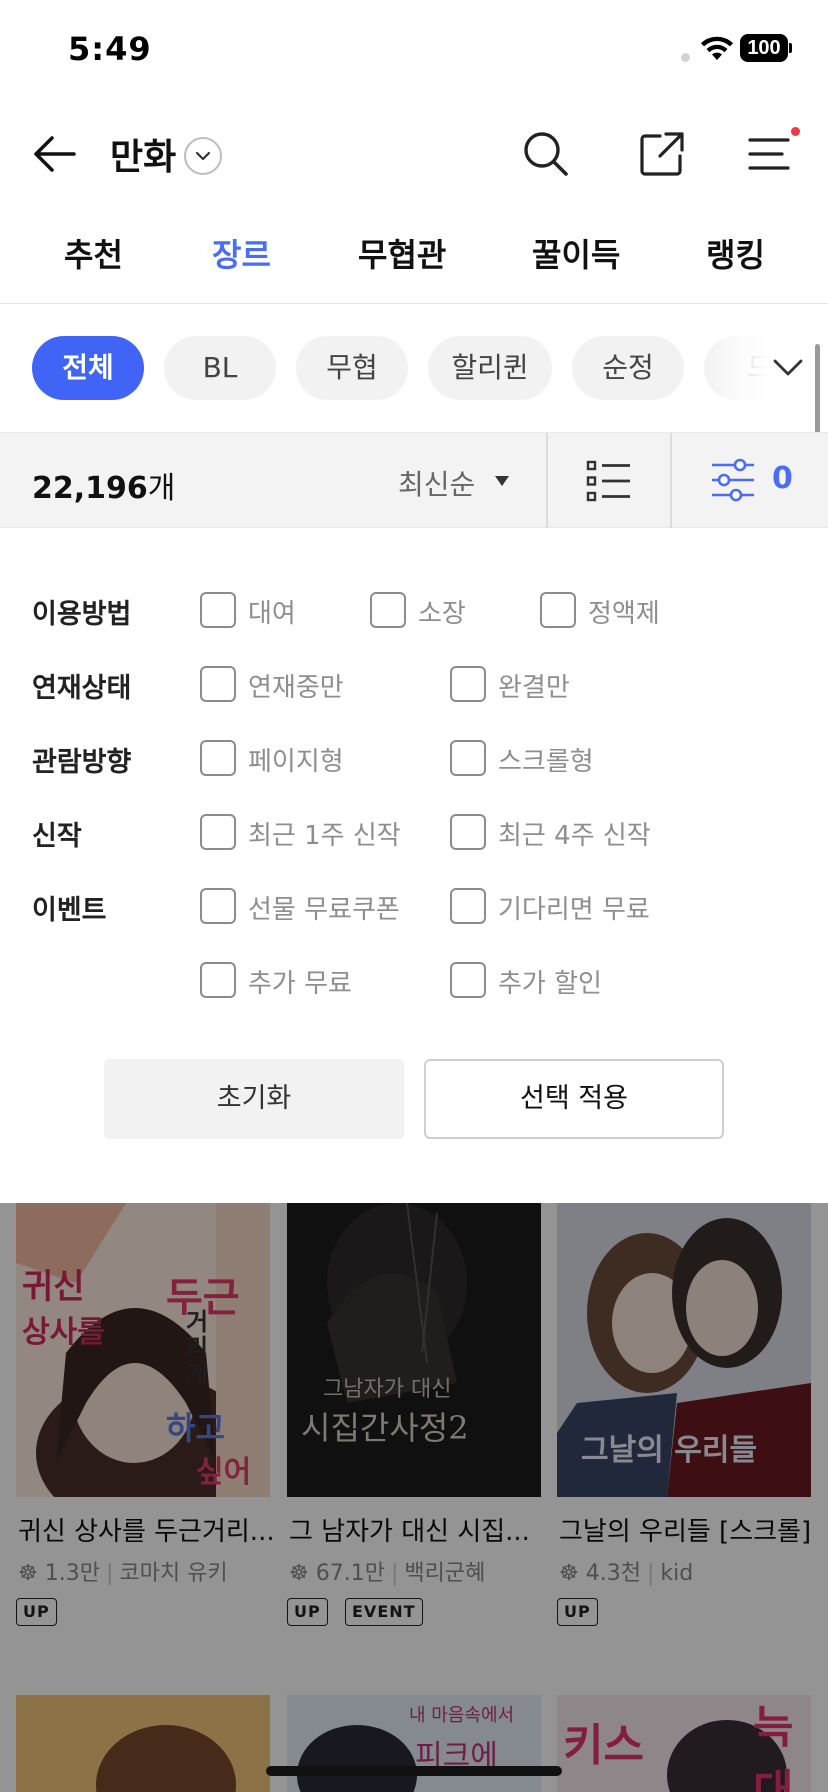  I want to click on result-toolbar: 22,196개 최신순 0, so click(414, 480).